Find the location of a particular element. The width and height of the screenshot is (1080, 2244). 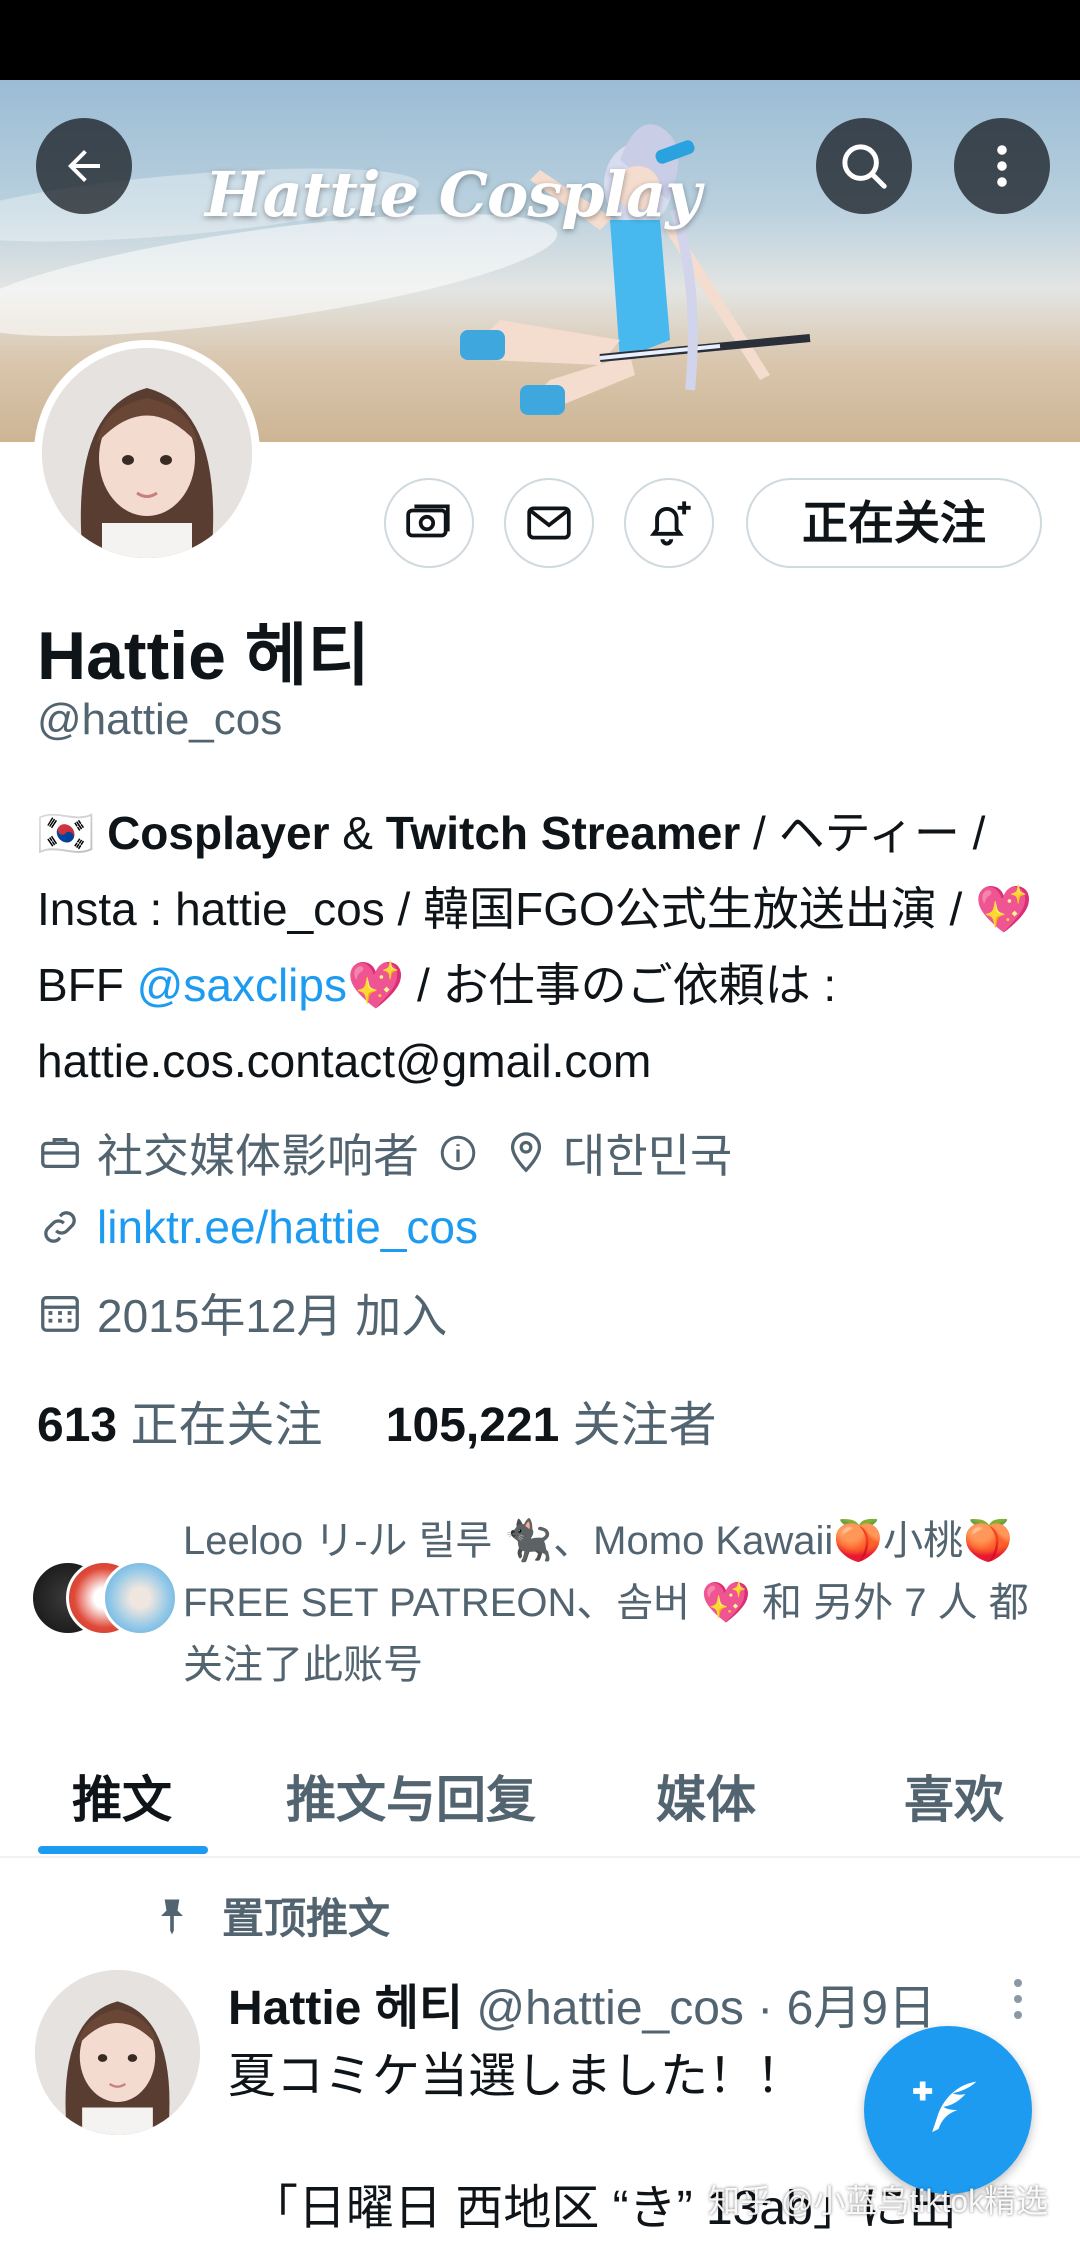

arrow-left-icon is located at coordinates (84, 166).